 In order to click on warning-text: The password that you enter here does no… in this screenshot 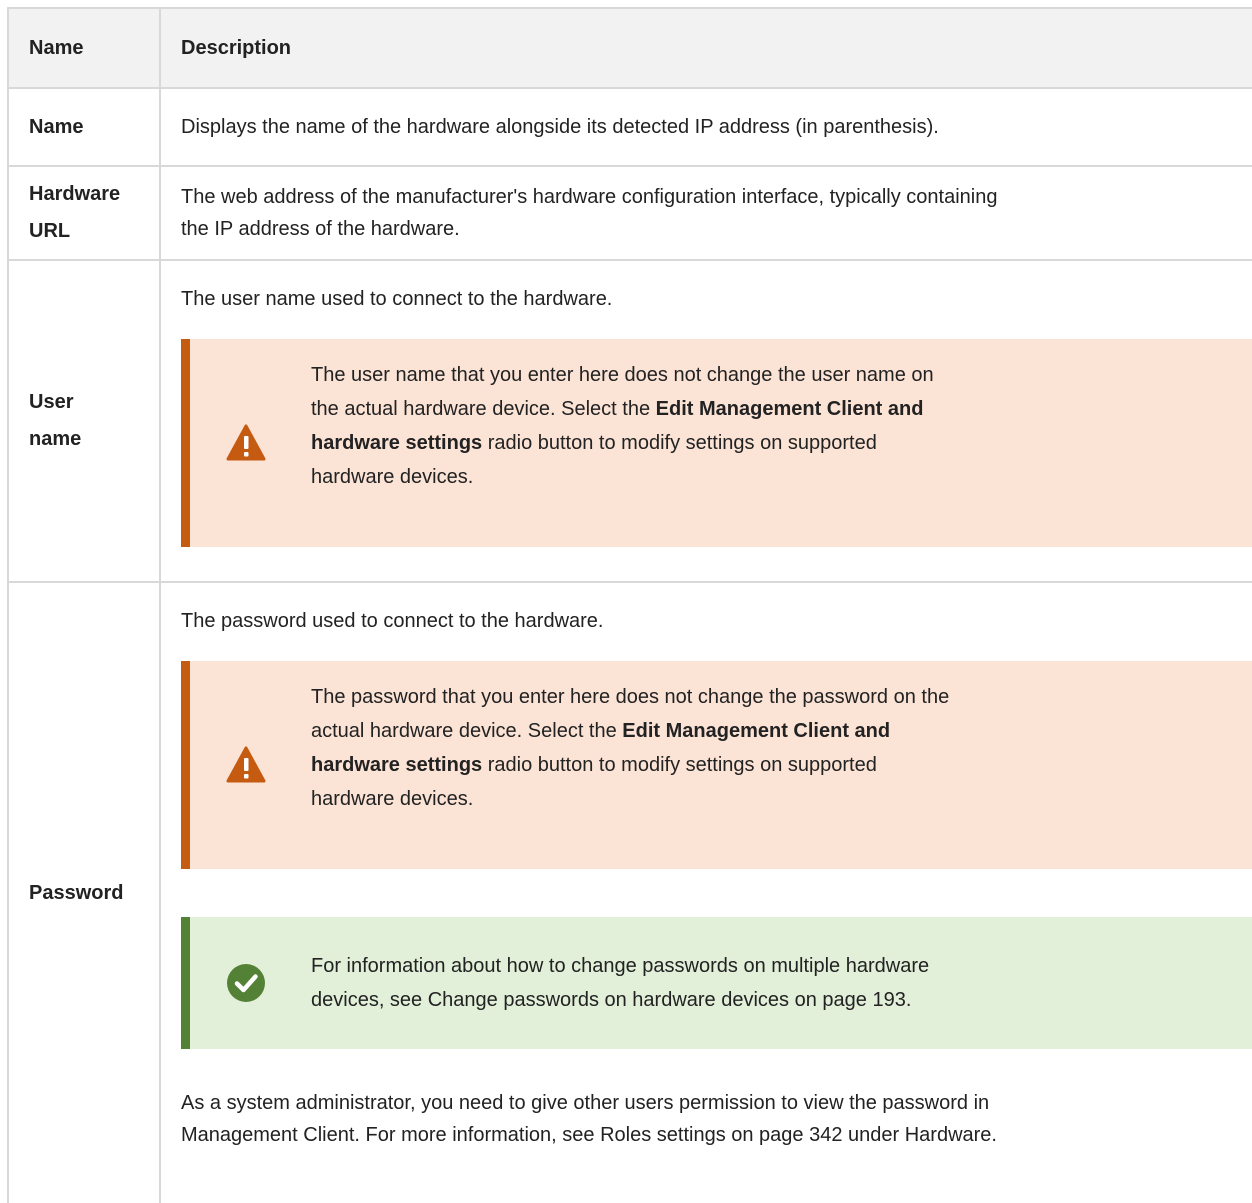, I will do `click(711, 738)`.